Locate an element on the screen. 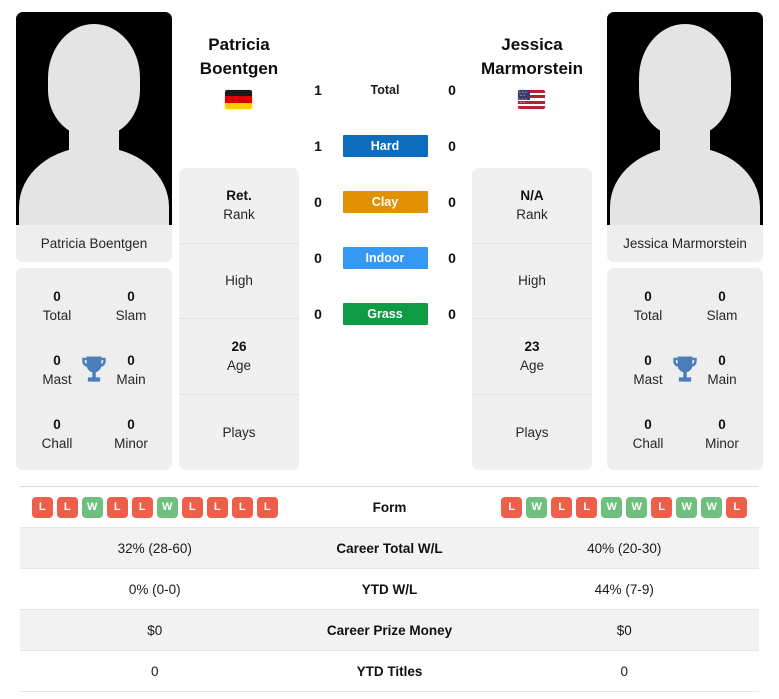 The image size is (779, 699). titles-chall-left: 0 Chall is located at coordinates (57, 434).